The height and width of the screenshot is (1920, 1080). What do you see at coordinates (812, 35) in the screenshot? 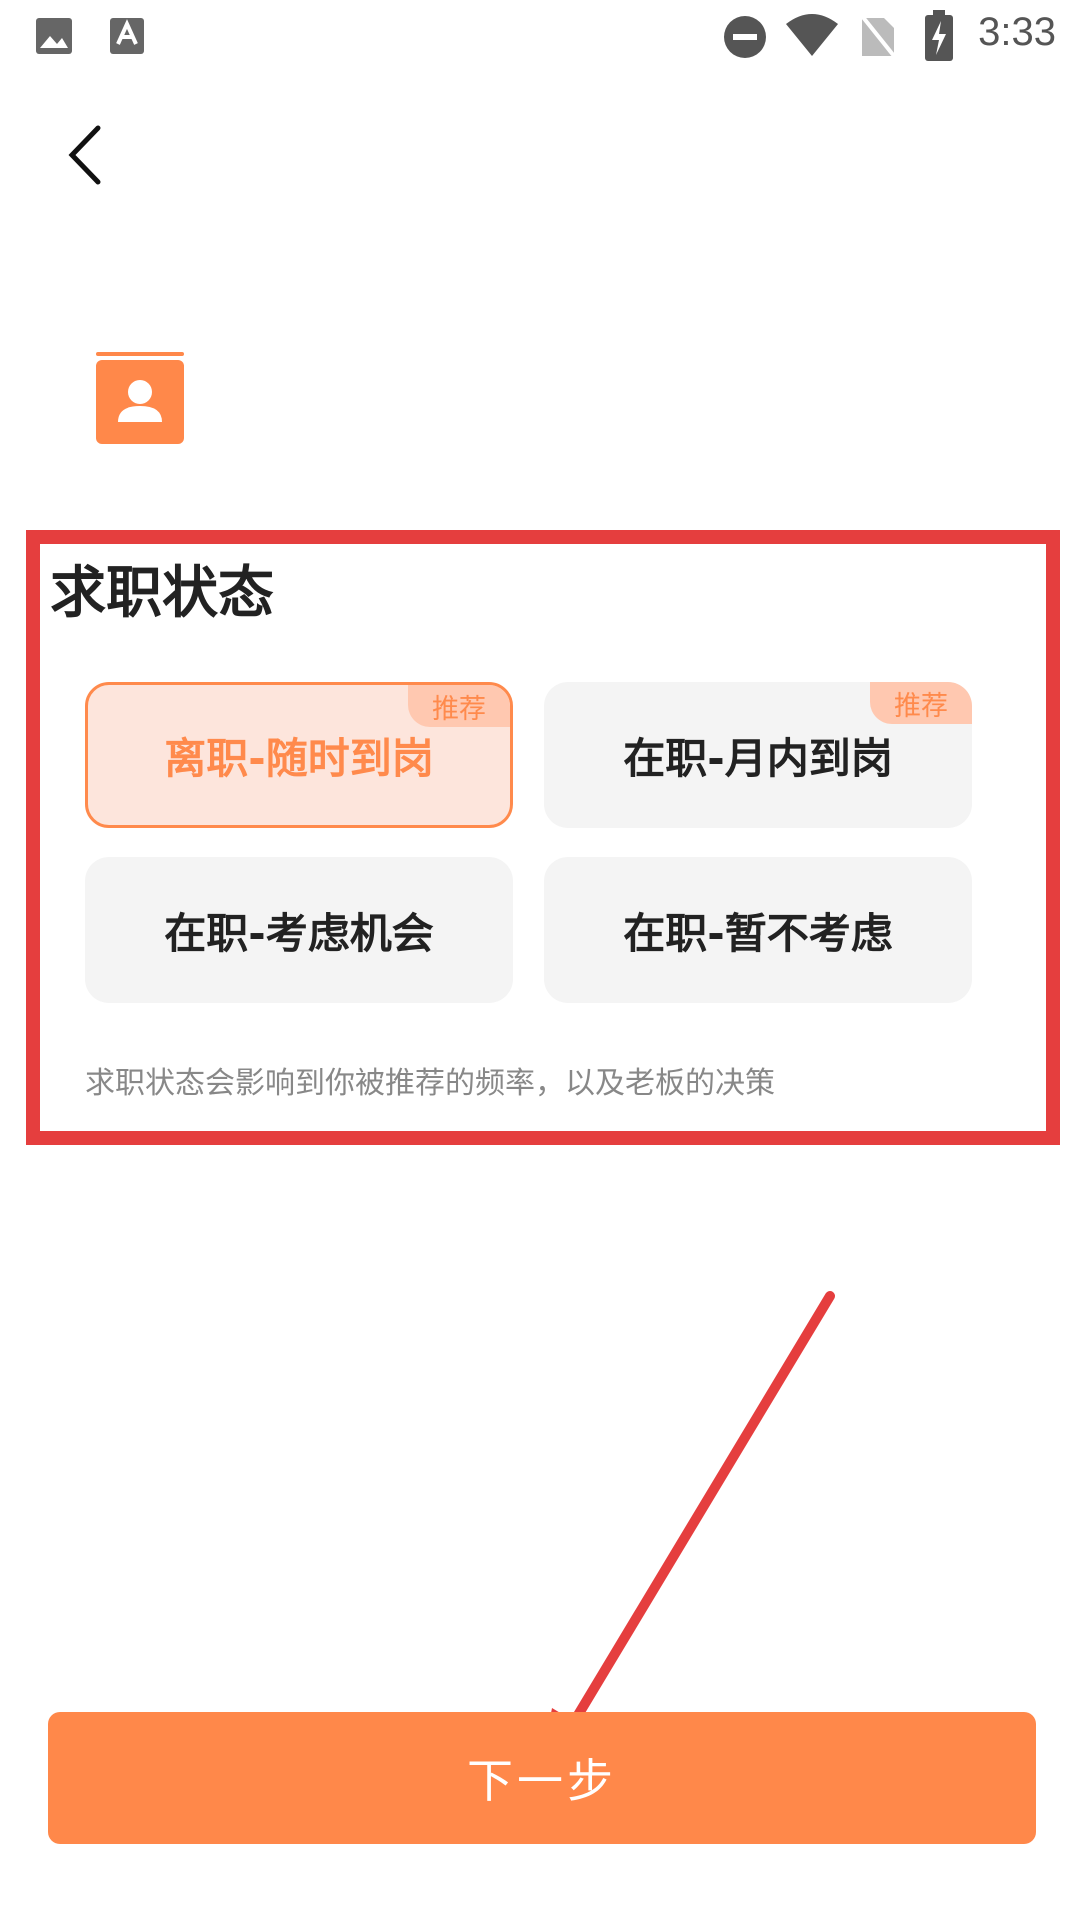
I see `wifi-icon` at bounding box center [812, 35].